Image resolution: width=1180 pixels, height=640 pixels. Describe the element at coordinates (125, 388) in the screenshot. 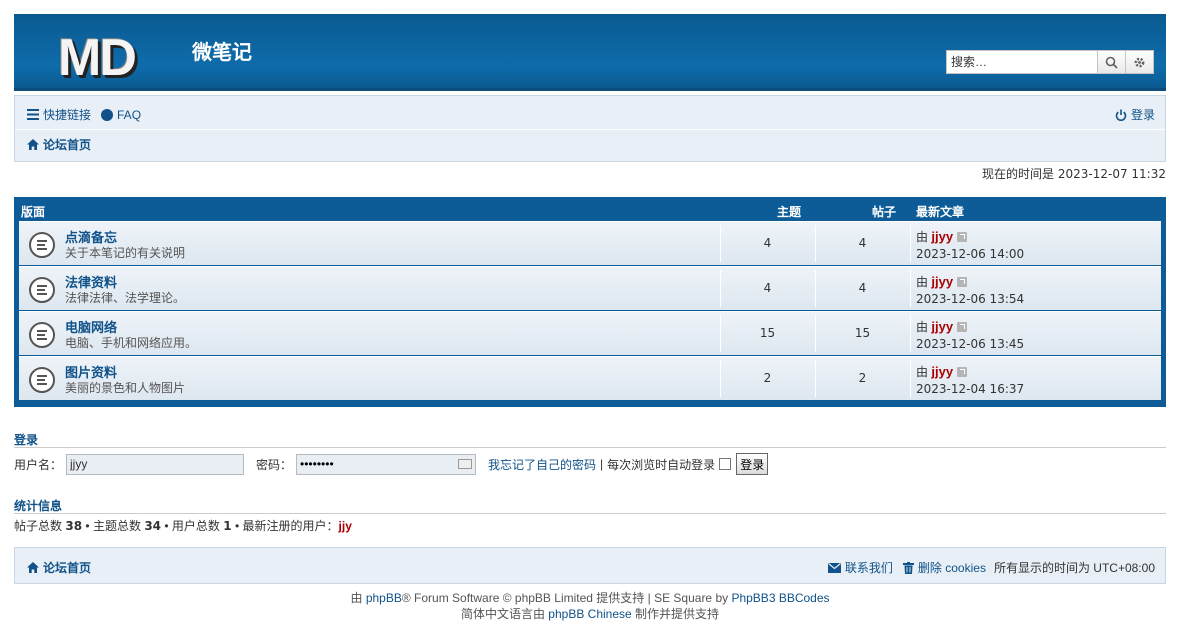

I see `forum-description: 美丽的景色和人物图片` at that location.